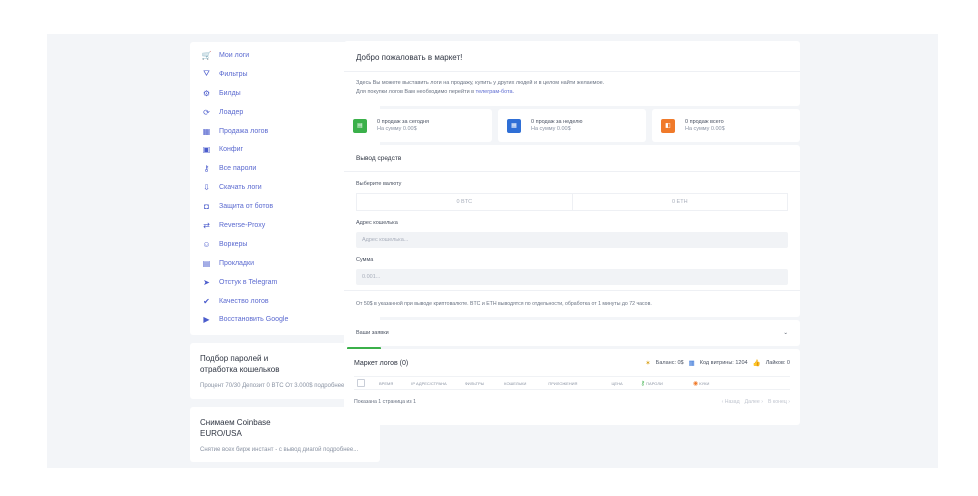 This screenshot has height=496, width=978. I want to click on likes-count: Лайков: 0, so click(777, 363).